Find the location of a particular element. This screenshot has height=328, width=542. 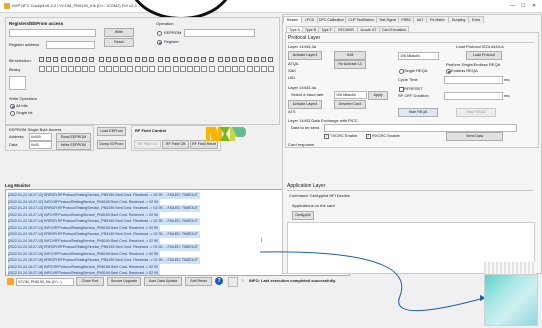

tab-reader: Reader is located at coordinates (292, 19).